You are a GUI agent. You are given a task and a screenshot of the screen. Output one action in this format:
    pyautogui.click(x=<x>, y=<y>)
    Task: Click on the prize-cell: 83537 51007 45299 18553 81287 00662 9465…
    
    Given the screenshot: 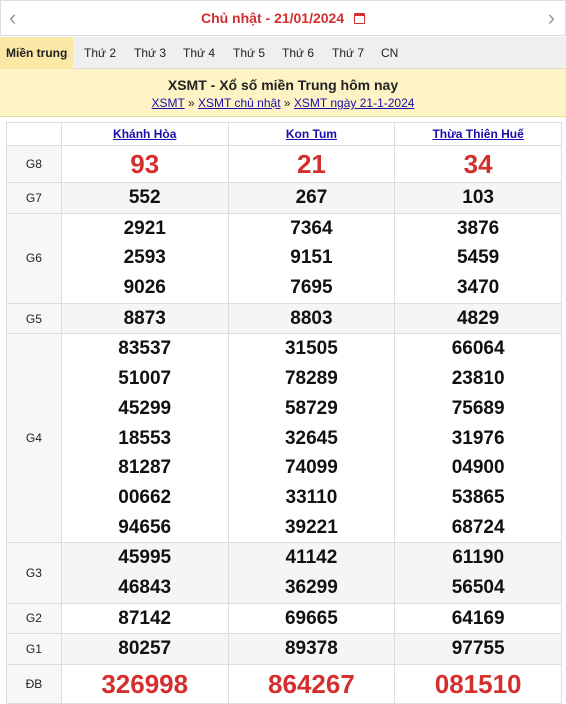 What is the action you would take?
    pyautogui.click(x=144, y=438)
    